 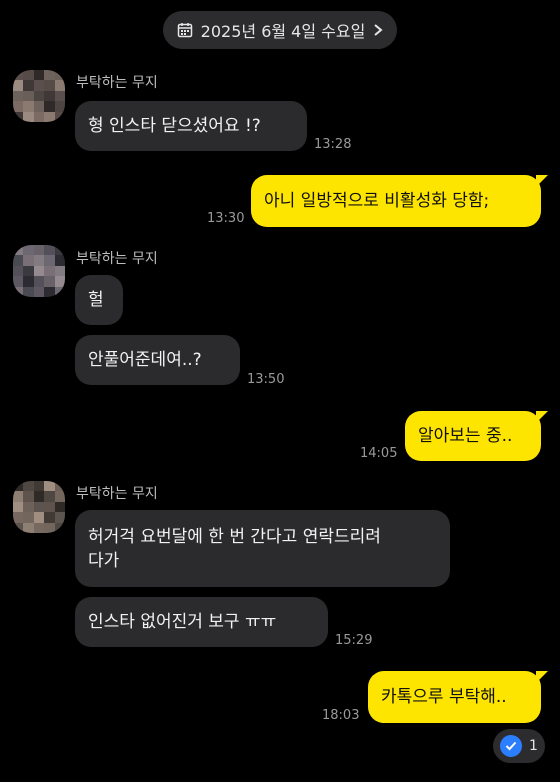 I want to click on message-bubble: 아니 일방적으로 비활성화 당함;, so click(x=399, y=201).